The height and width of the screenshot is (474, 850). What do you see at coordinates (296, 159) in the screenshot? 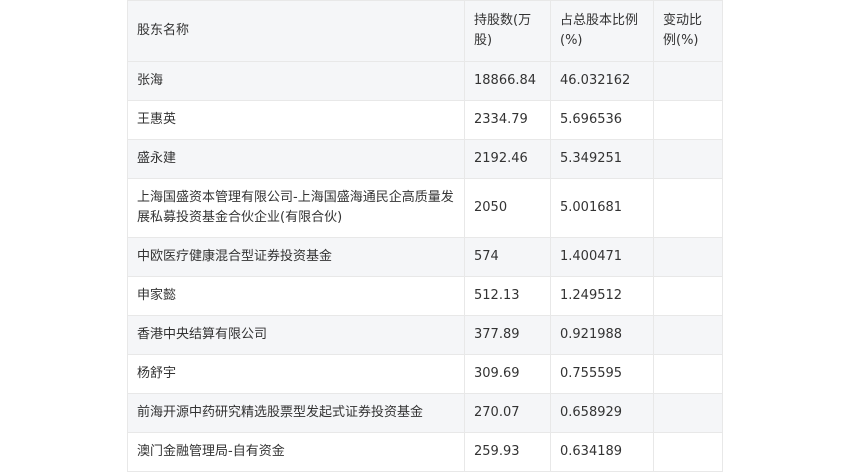
I see `cell-shareholder-name: 盛永建` at bounding box center [296, 159].